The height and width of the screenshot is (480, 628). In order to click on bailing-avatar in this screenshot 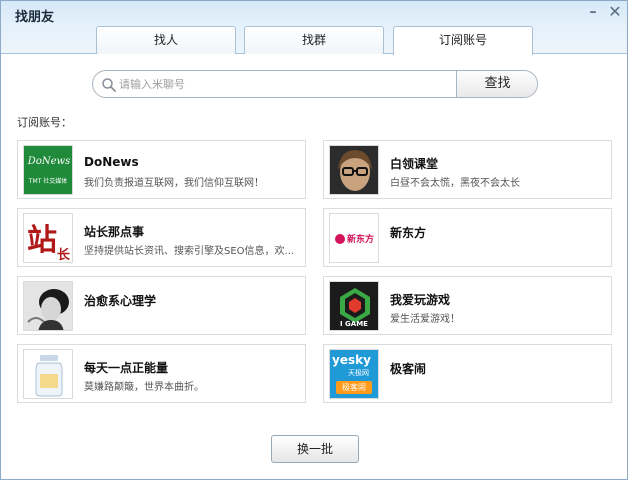, I will do `click(354, 170)`.